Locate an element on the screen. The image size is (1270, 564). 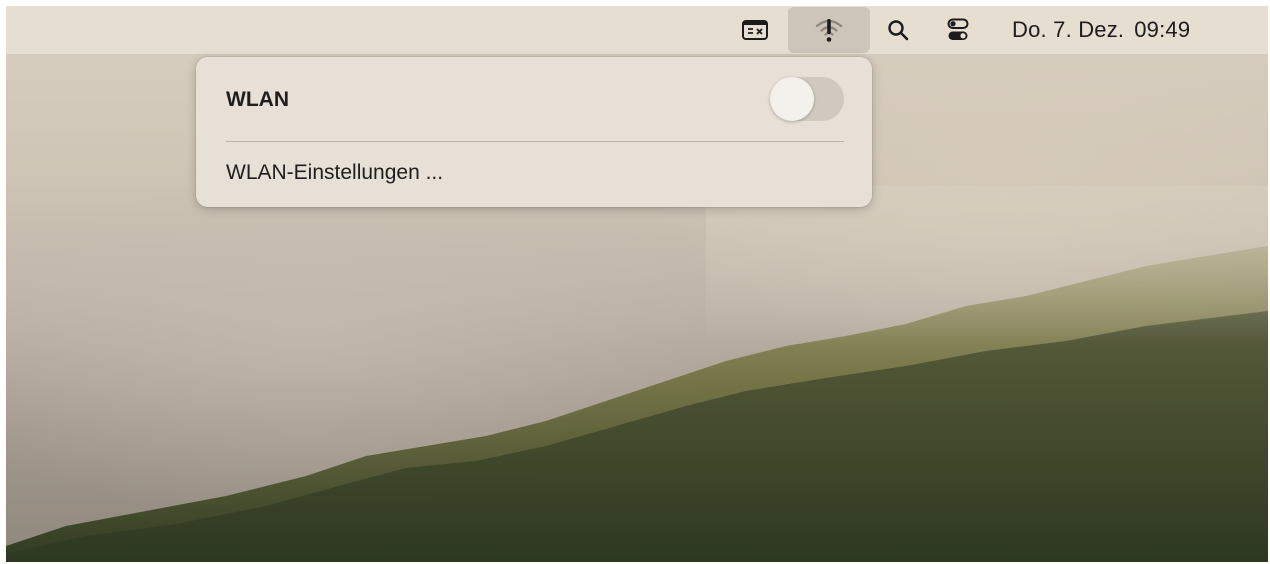
input-source-icon is located at coordinates (755, 30).